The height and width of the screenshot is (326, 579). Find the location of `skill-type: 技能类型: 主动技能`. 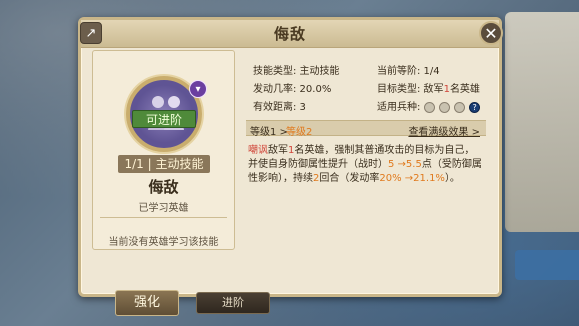

skill-type: 技能类型: 主动技能 is located at coordinates (296, 71).